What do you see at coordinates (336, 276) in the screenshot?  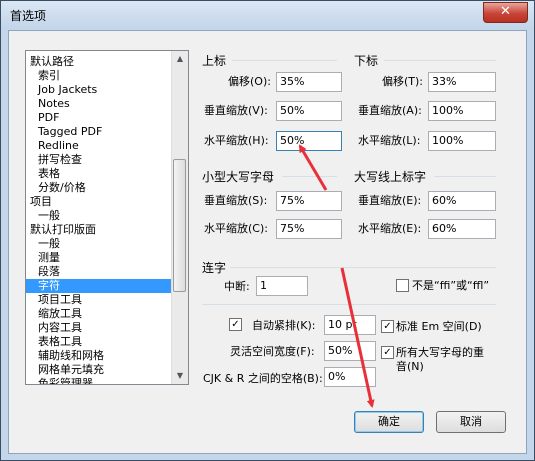 I see `annotation-arrows` at bounding box center [336, 276].